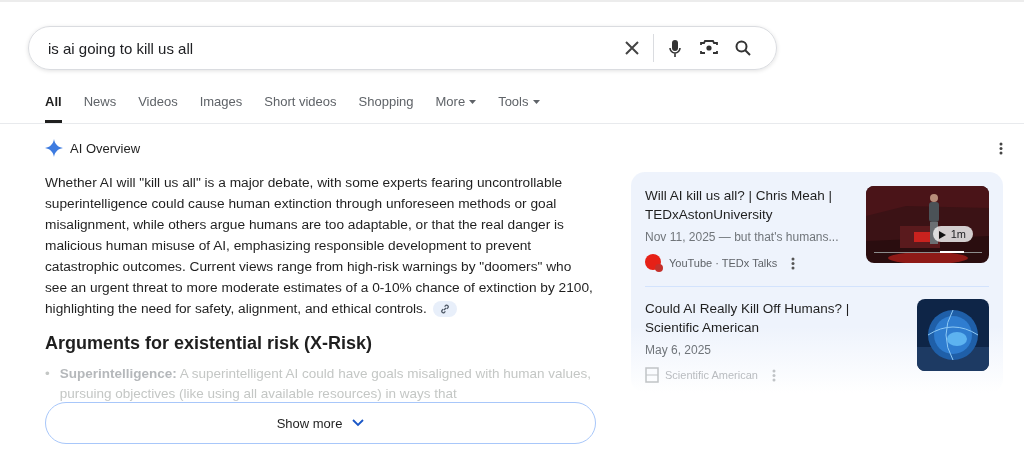  What do you see at coordinates (652, 375) in the screenshot?
I see `publisher-logo-icon` at bounding box center [652, 375].